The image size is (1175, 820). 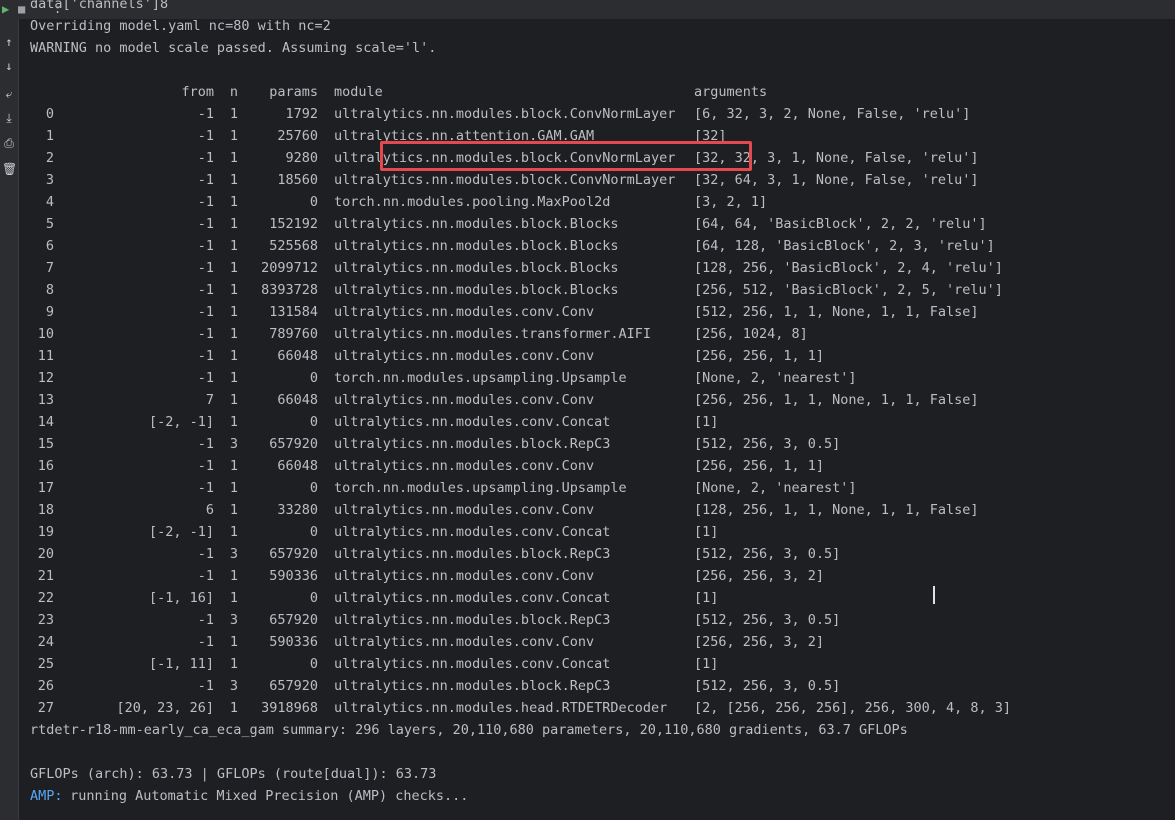 What do you see at coordinates (233, 444) in the screenshot?
I see `row-n: 3` at bounding box center [233, 444].